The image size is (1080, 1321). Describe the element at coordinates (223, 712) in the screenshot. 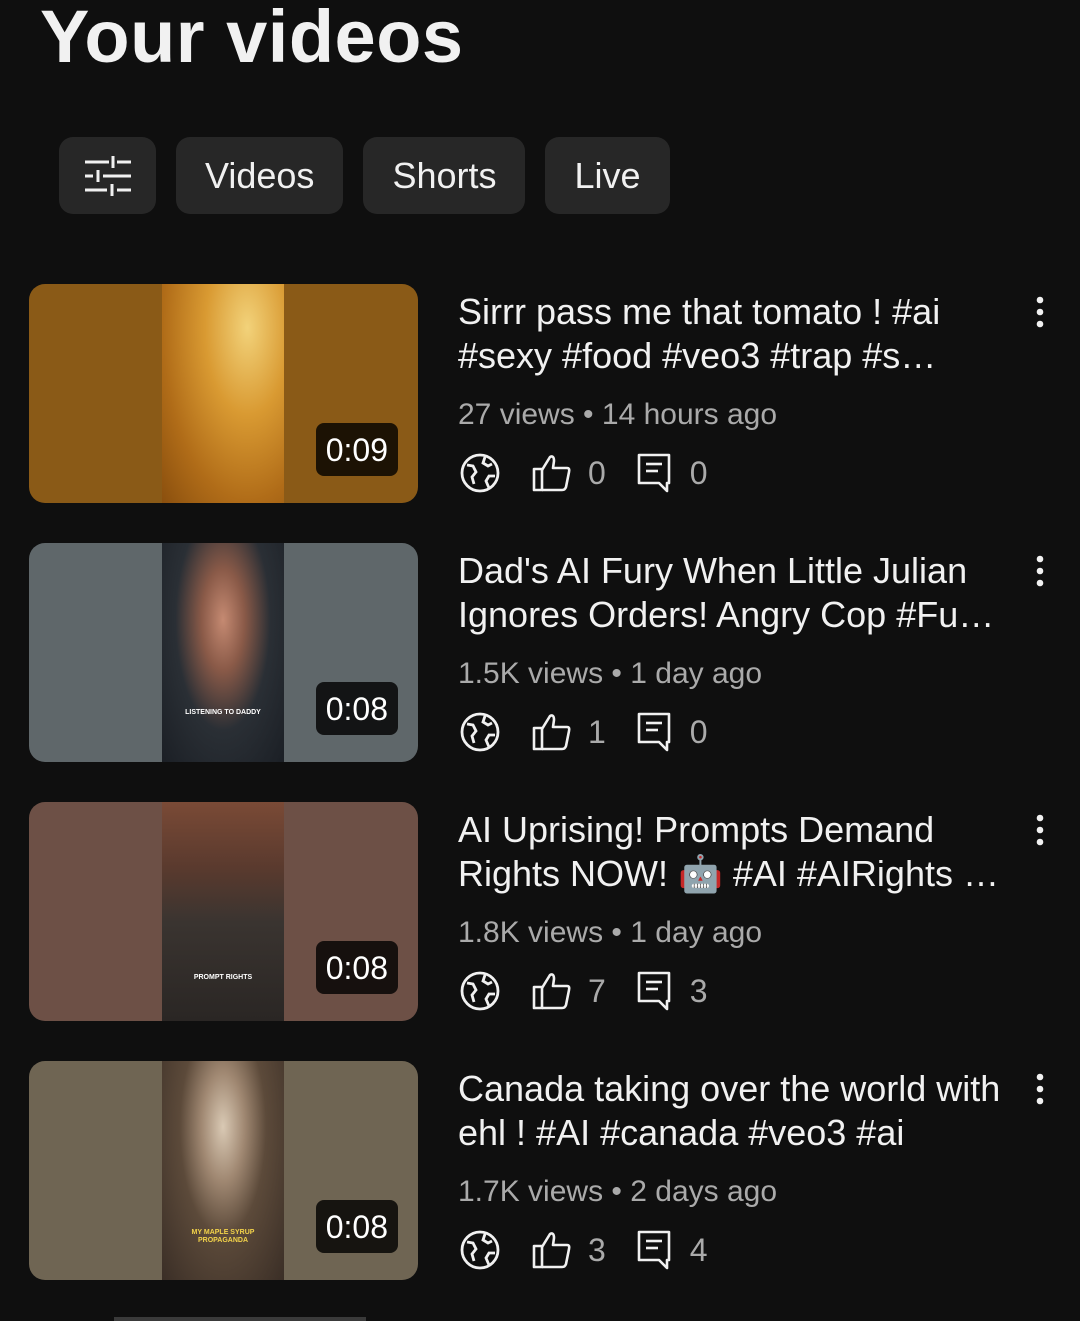

I see `thumbnail-caption: LISTENING TO DADDY` at that location.